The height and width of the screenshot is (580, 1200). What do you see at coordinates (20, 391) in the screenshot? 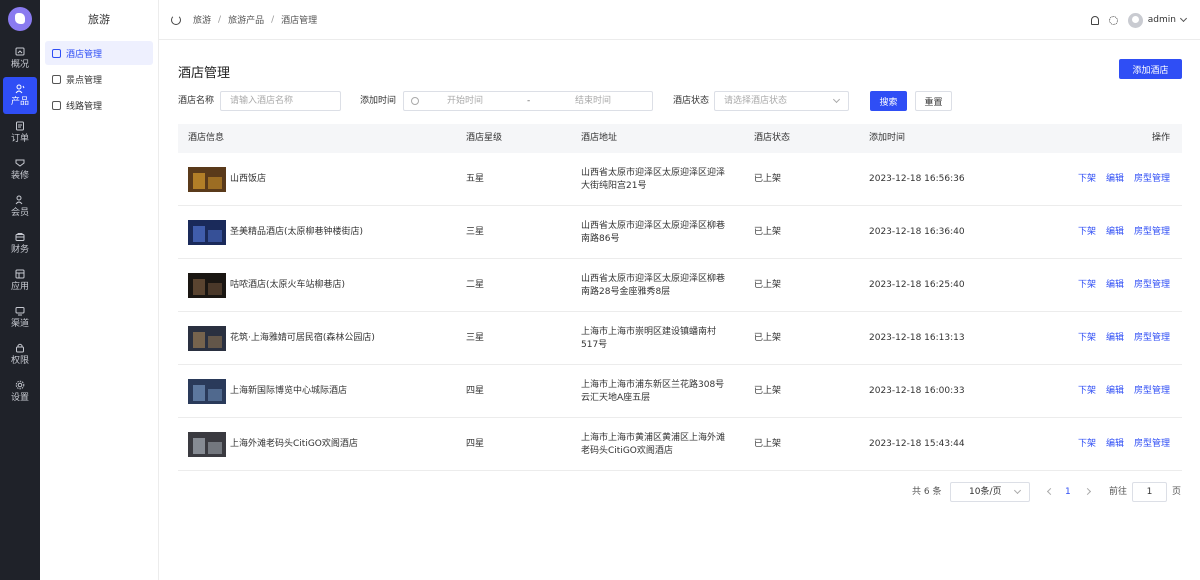
I see `rail-item: 设置` at bounding box center [20, 391].